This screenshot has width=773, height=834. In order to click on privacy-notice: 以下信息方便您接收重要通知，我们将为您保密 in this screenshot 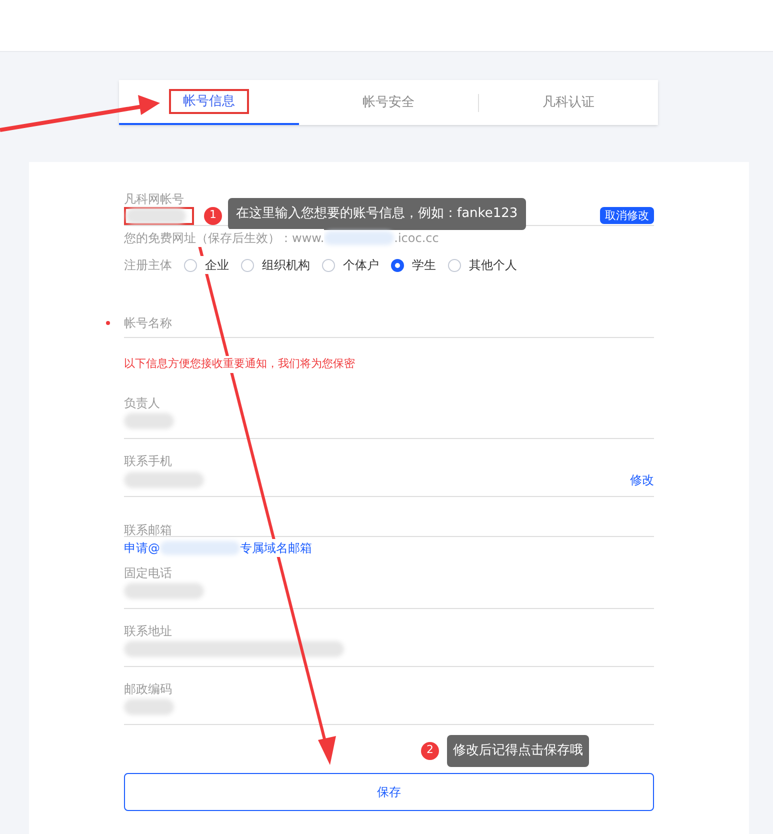, I will do `click(239, 364)`.